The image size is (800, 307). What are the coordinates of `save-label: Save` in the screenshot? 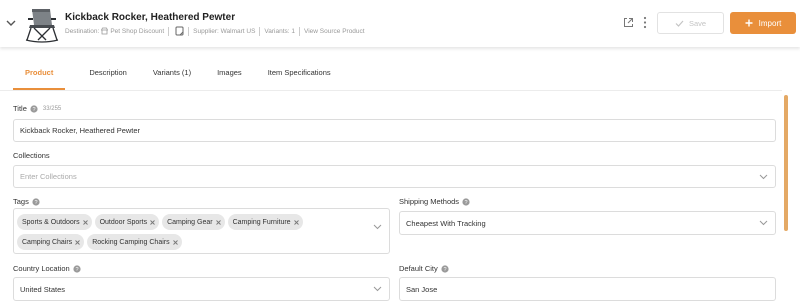 It's located at (697, 23).